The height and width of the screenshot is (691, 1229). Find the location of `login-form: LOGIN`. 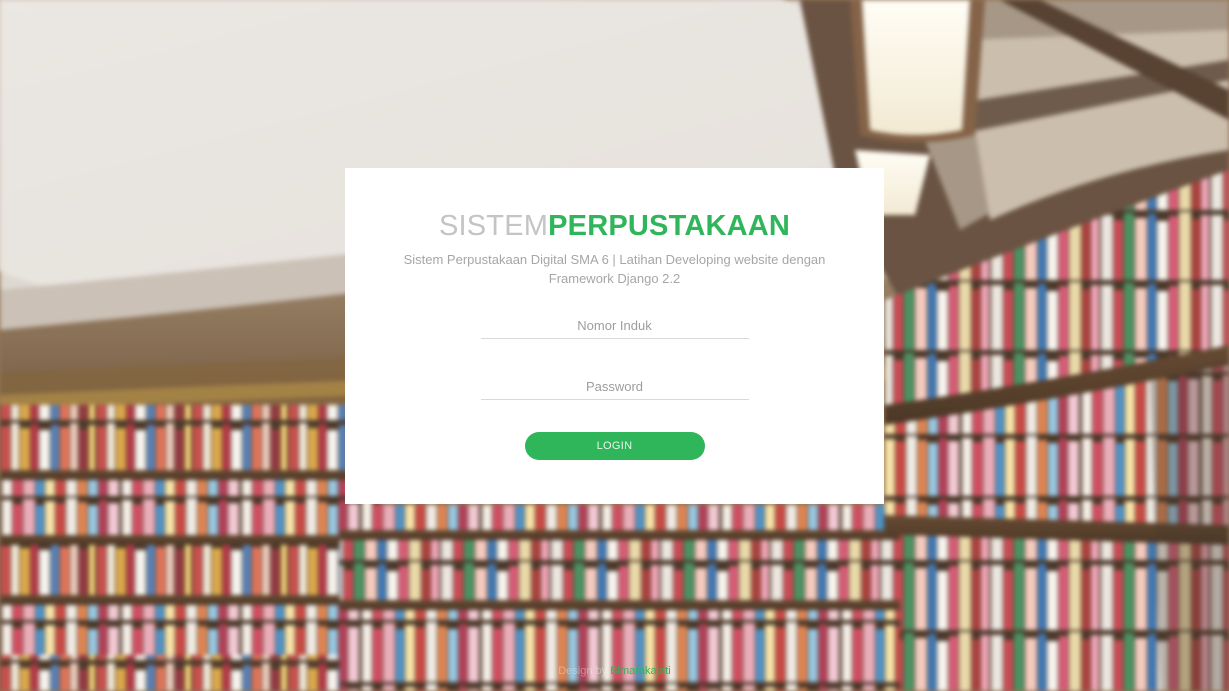

login-form: LOGIN is located at coordinates (614, 387).